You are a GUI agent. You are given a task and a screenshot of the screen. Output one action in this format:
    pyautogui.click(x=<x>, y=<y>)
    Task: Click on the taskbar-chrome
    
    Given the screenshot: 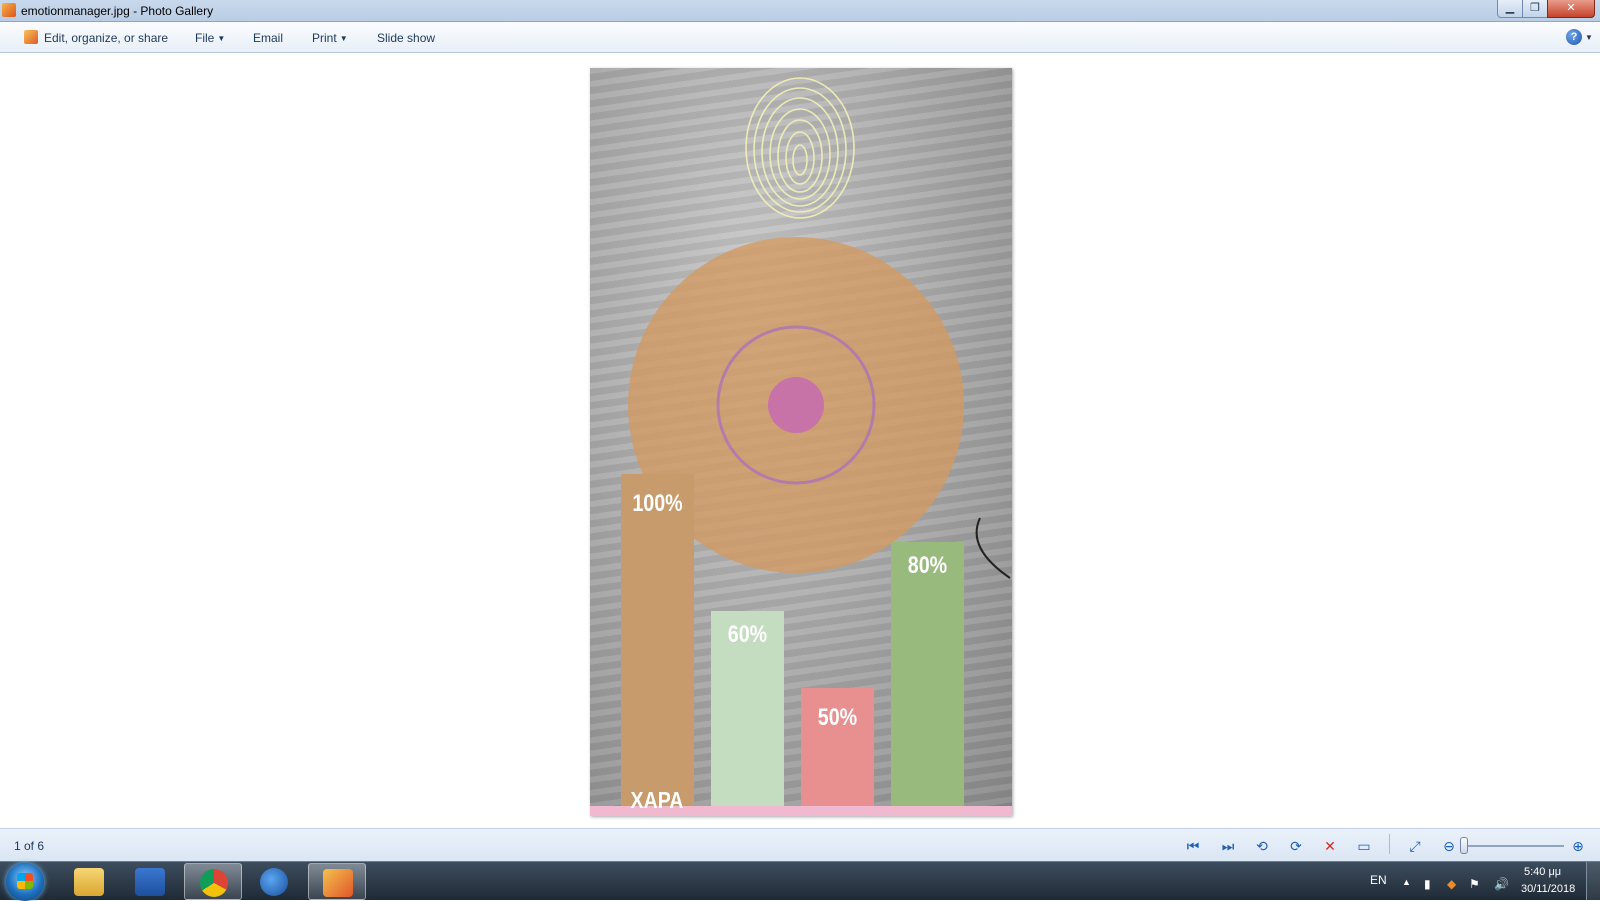 What is the action you would take?
    pyautogui.click(x=213, y=881)
    